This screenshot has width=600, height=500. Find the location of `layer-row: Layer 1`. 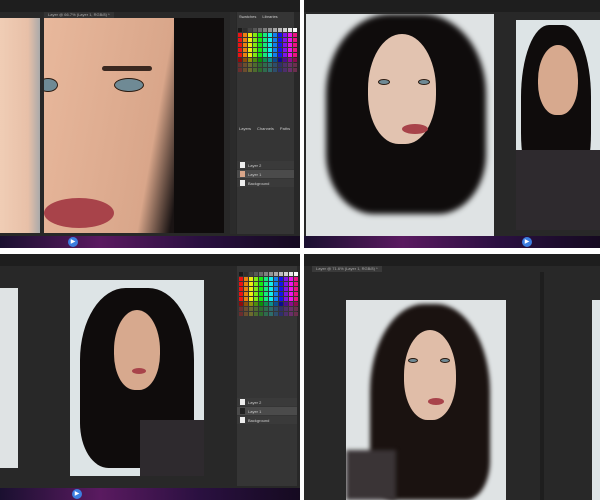

layer-row: Layer 1 is located at coordinates (265, 174).